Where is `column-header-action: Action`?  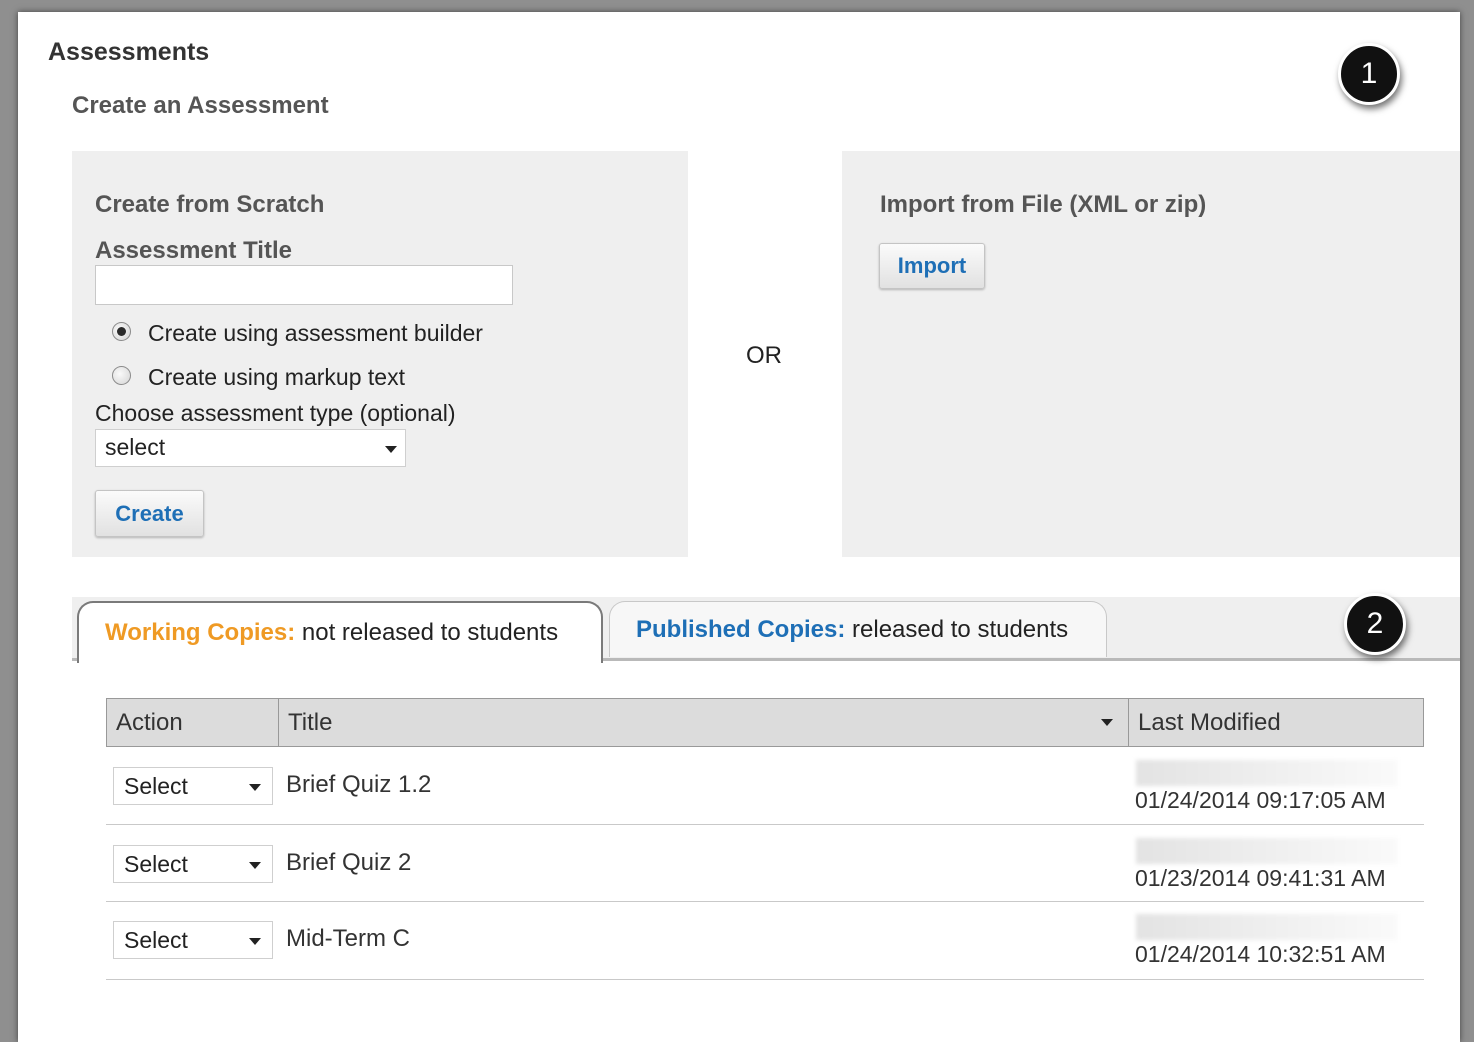 column-header-action: Action is located at coordinates (193, 722).